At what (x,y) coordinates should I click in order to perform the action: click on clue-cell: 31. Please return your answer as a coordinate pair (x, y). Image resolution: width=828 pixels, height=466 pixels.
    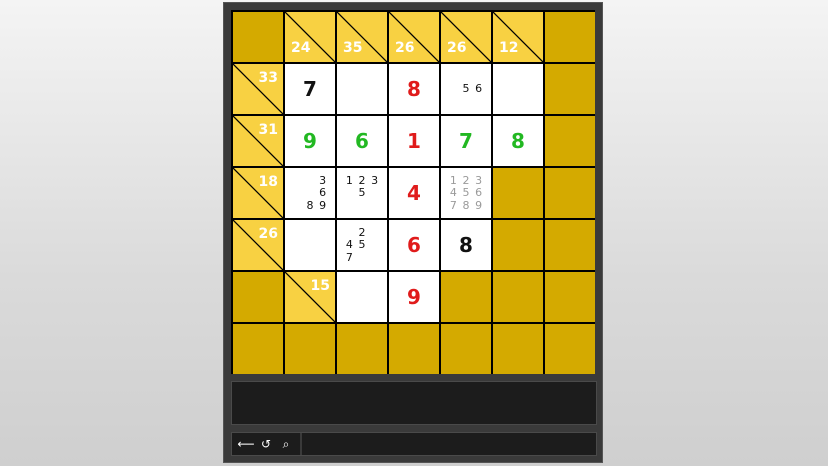
    Looking at the image, I should click on (258, 141).